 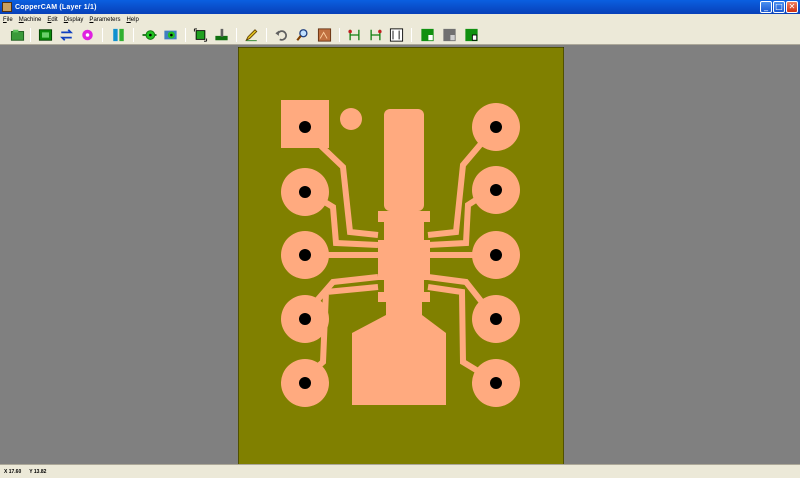 I want to click on window-controls: _ □ ✕, so click(x=779, y=7).